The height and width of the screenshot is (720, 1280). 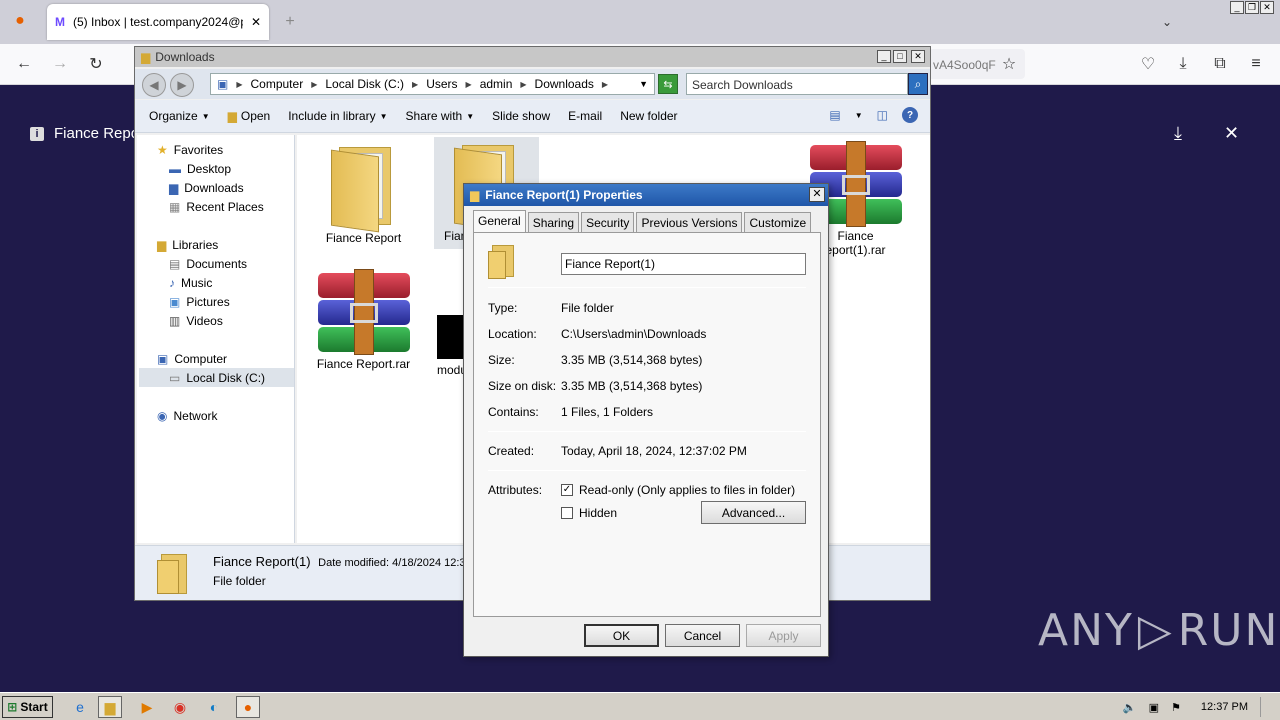 I want to click on breadcrumb-admin: admin, so click(x=496, y=84).